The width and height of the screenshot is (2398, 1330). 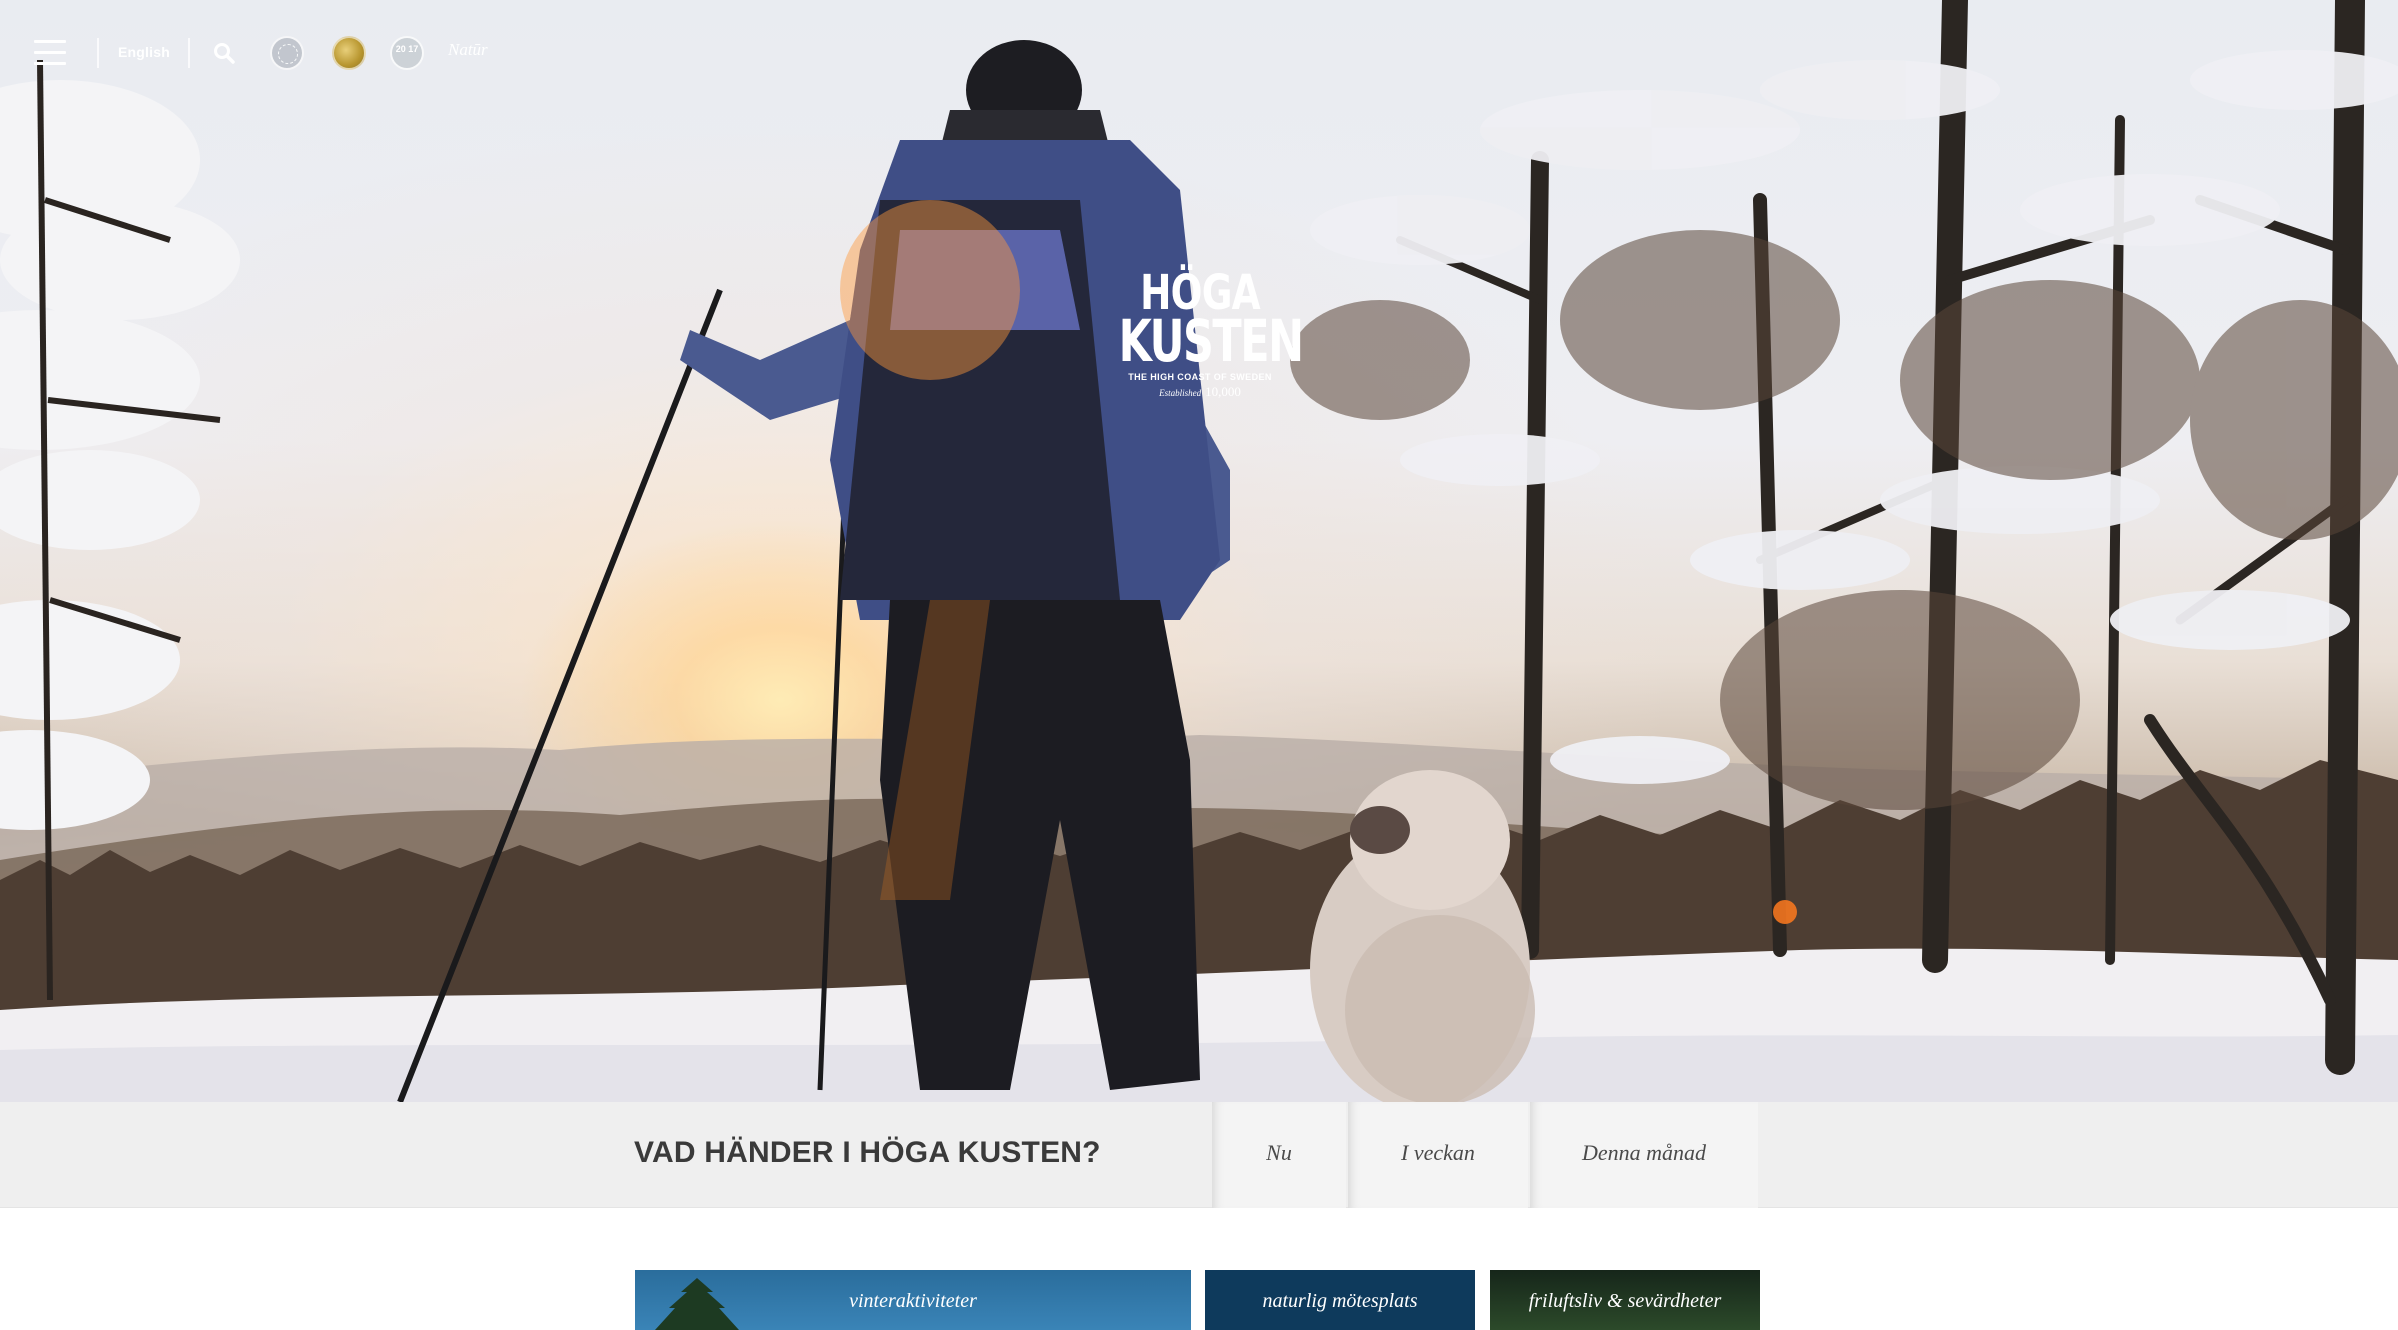 What do you see at coordinates (1223, 391) in the screenshot?
I see `established-value: 10,000` at bounding box center [1223, 391].